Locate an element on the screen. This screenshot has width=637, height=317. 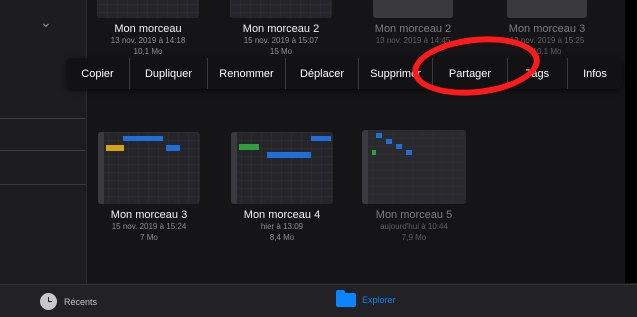
document-date: 15 nov. 2019 à 15:24 is located at coordinates (149, 226).